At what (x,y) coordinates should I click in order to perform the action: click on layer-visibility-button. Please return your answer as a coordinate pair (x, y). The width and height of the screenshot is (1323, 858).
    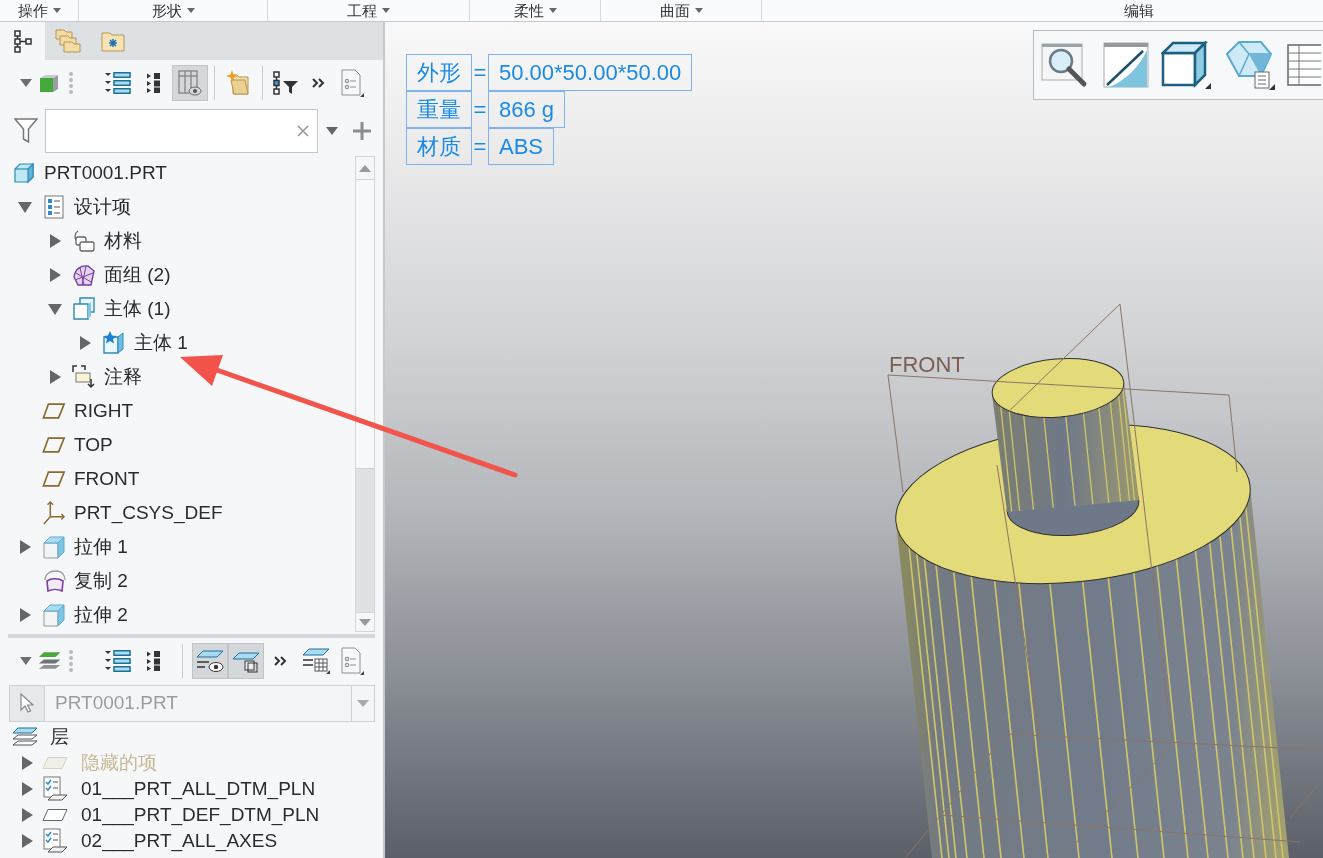
    Looking at the image, I should click on (210, 661).